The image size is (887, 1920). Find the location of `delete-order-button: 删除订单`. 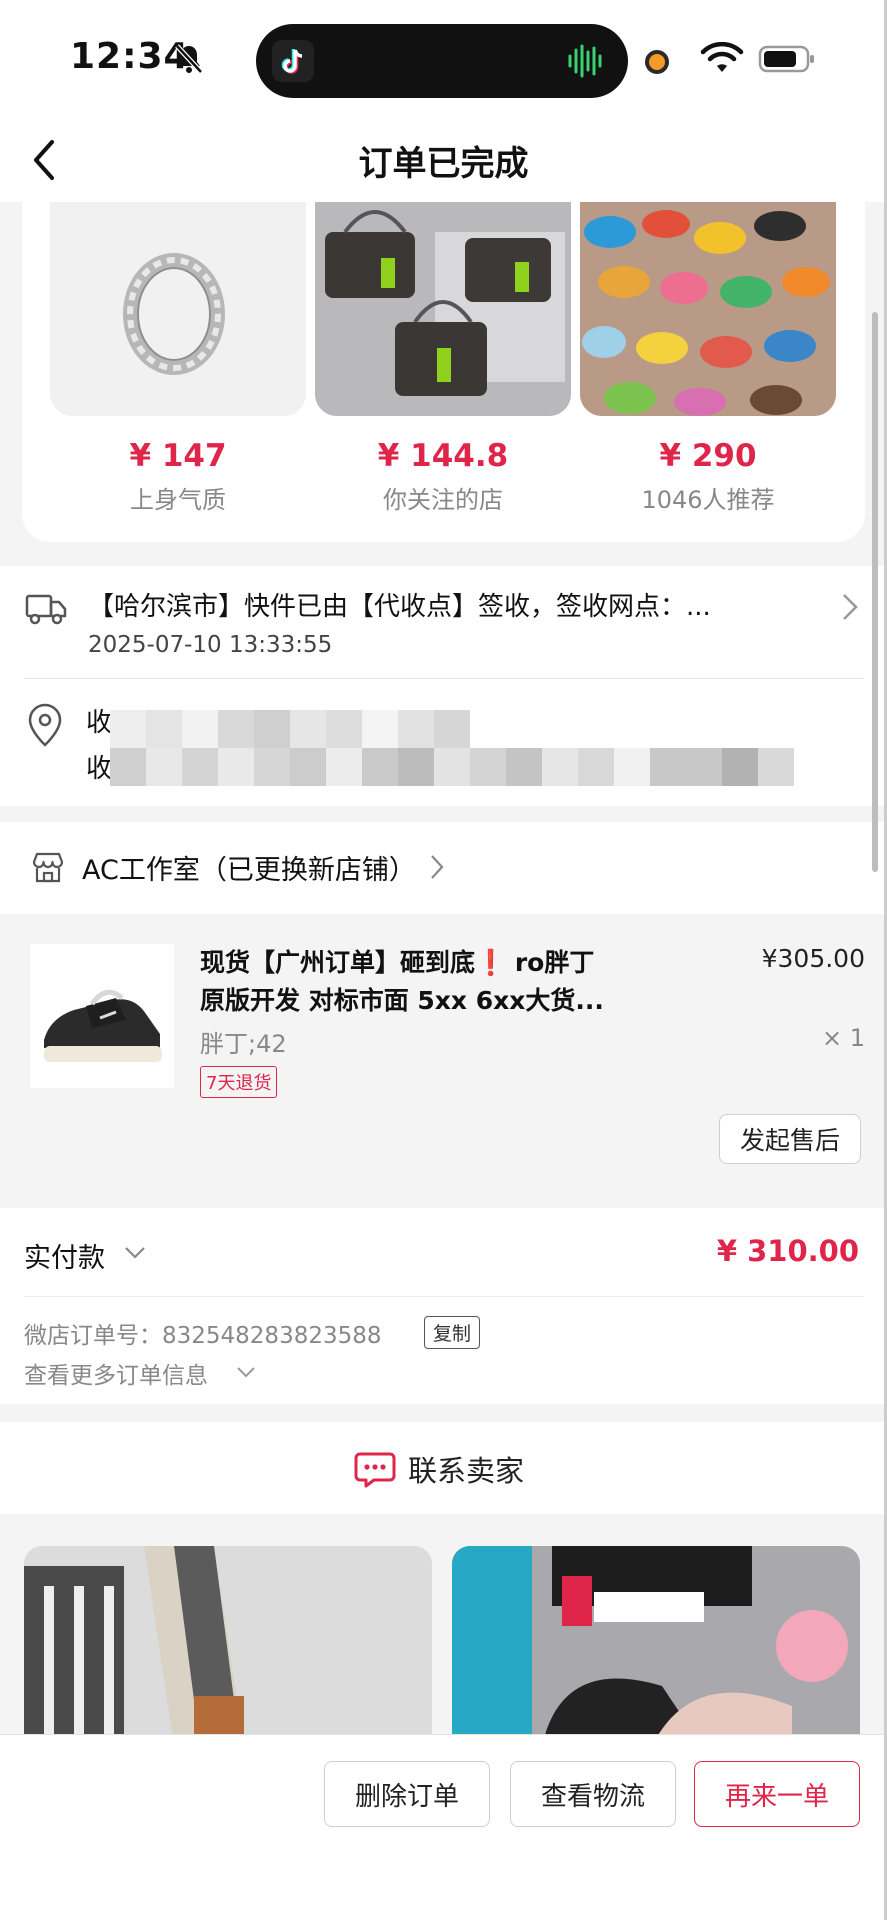

delete-order-button: 删除订单 is located at coordinates (407, 1794).